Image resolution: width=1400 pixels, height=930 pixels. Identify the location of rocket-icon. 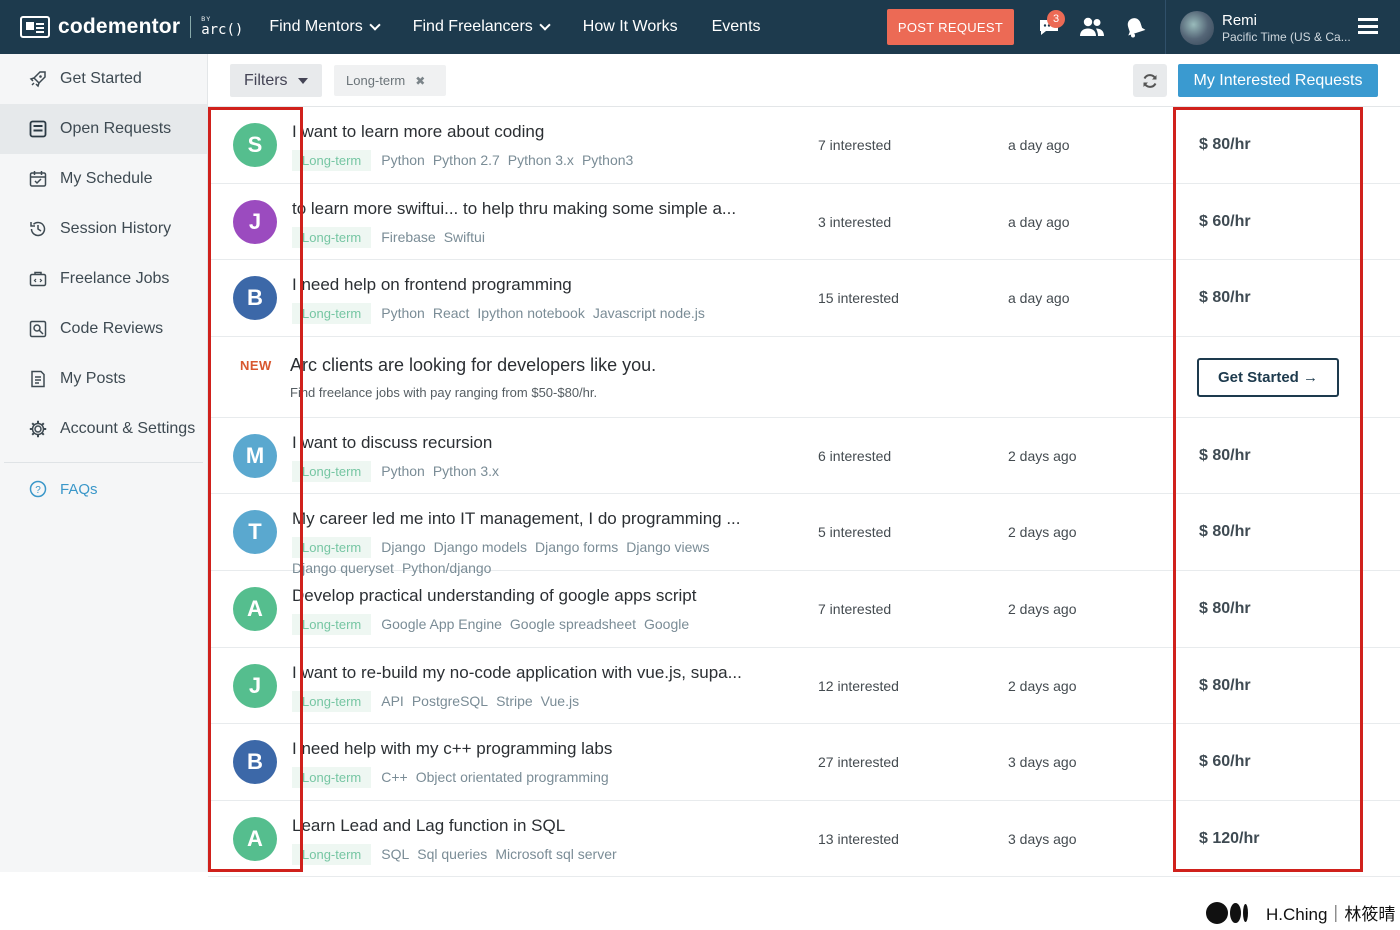
(38, 79).